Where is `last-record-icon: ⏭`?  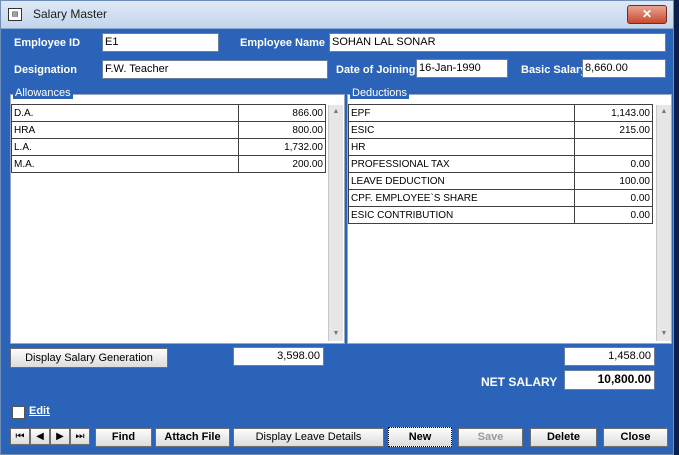 last-record-icon: ⏭ is located at coordinates (80, 436).